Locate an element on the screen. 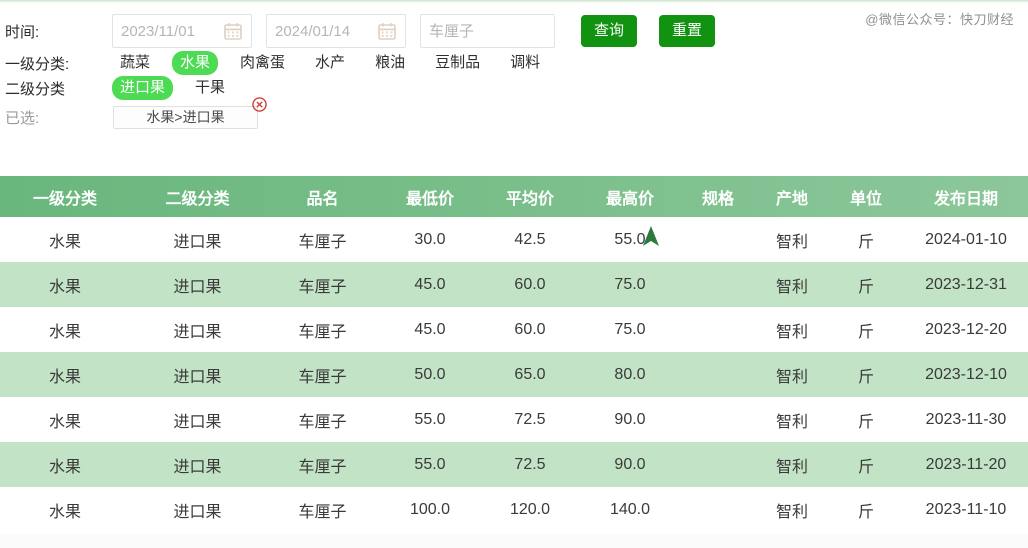  table-row: 水果 进口果 车厘子 45.0 60.0 75.0 智利 斤 2023-12-20 is located at coordinates (514, 329).